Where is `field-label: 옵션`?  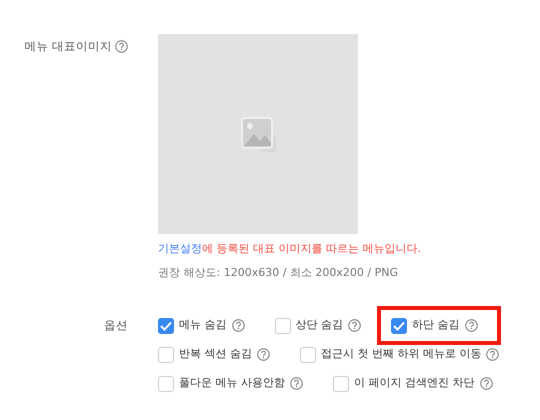
field-label: 옵션 is located at coordinates (116, 325).